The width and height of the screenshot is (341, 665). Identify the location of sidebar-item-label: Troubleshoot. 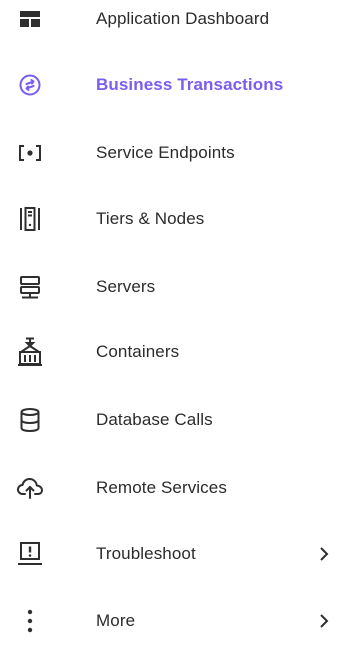
(146, 553).